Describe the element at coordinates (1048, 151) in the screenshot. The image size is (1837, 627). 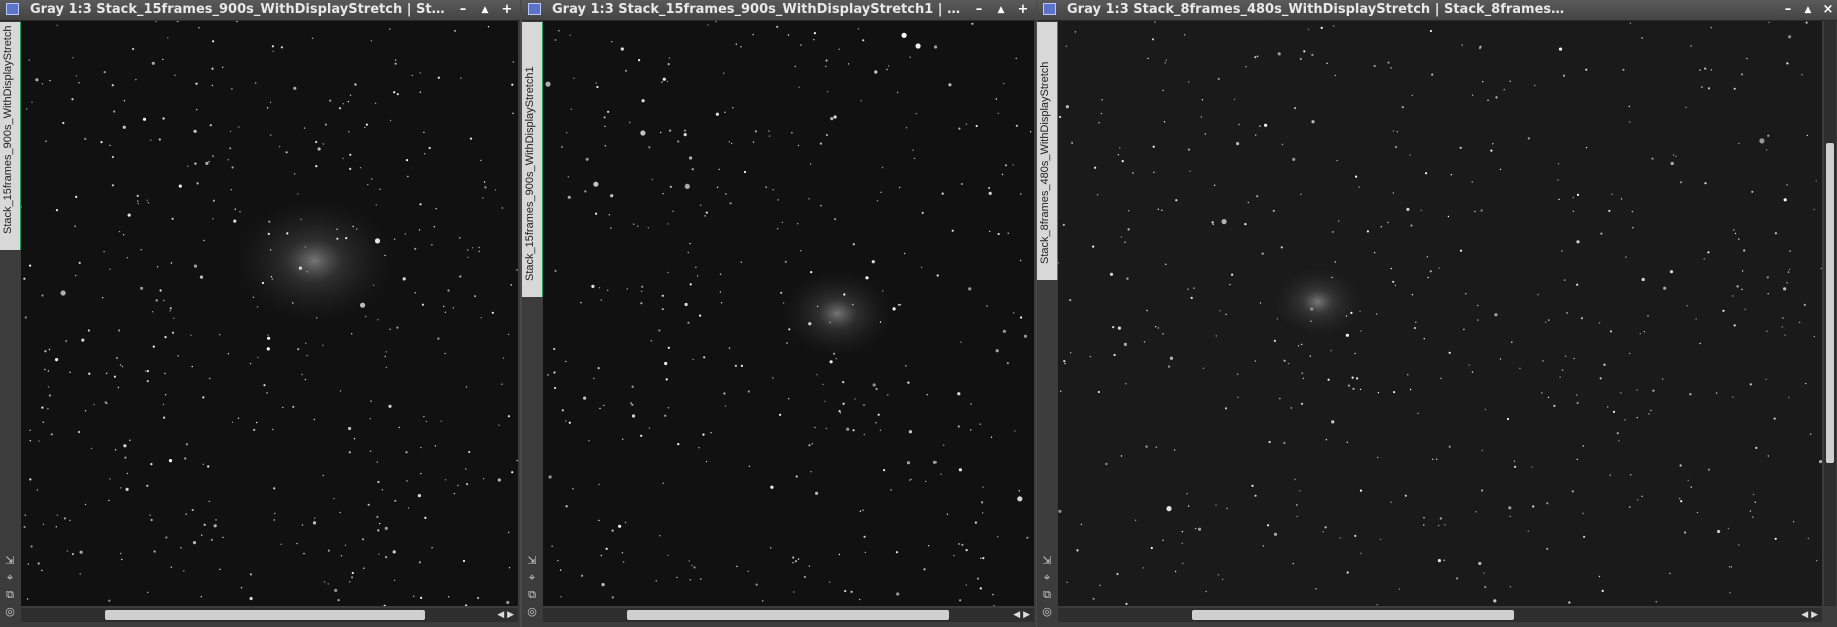
I see `view-id-tab: Stack_8frames_480s_WithDisplayStretch` at that location.